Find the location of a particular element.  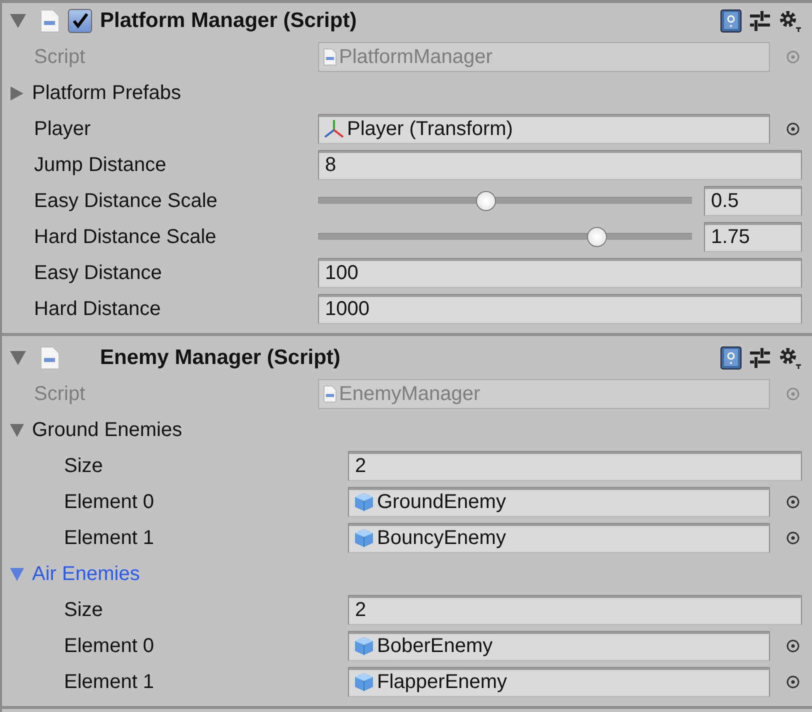

component-header: Platform Manager (Script) is located at coordinates (407, 21).